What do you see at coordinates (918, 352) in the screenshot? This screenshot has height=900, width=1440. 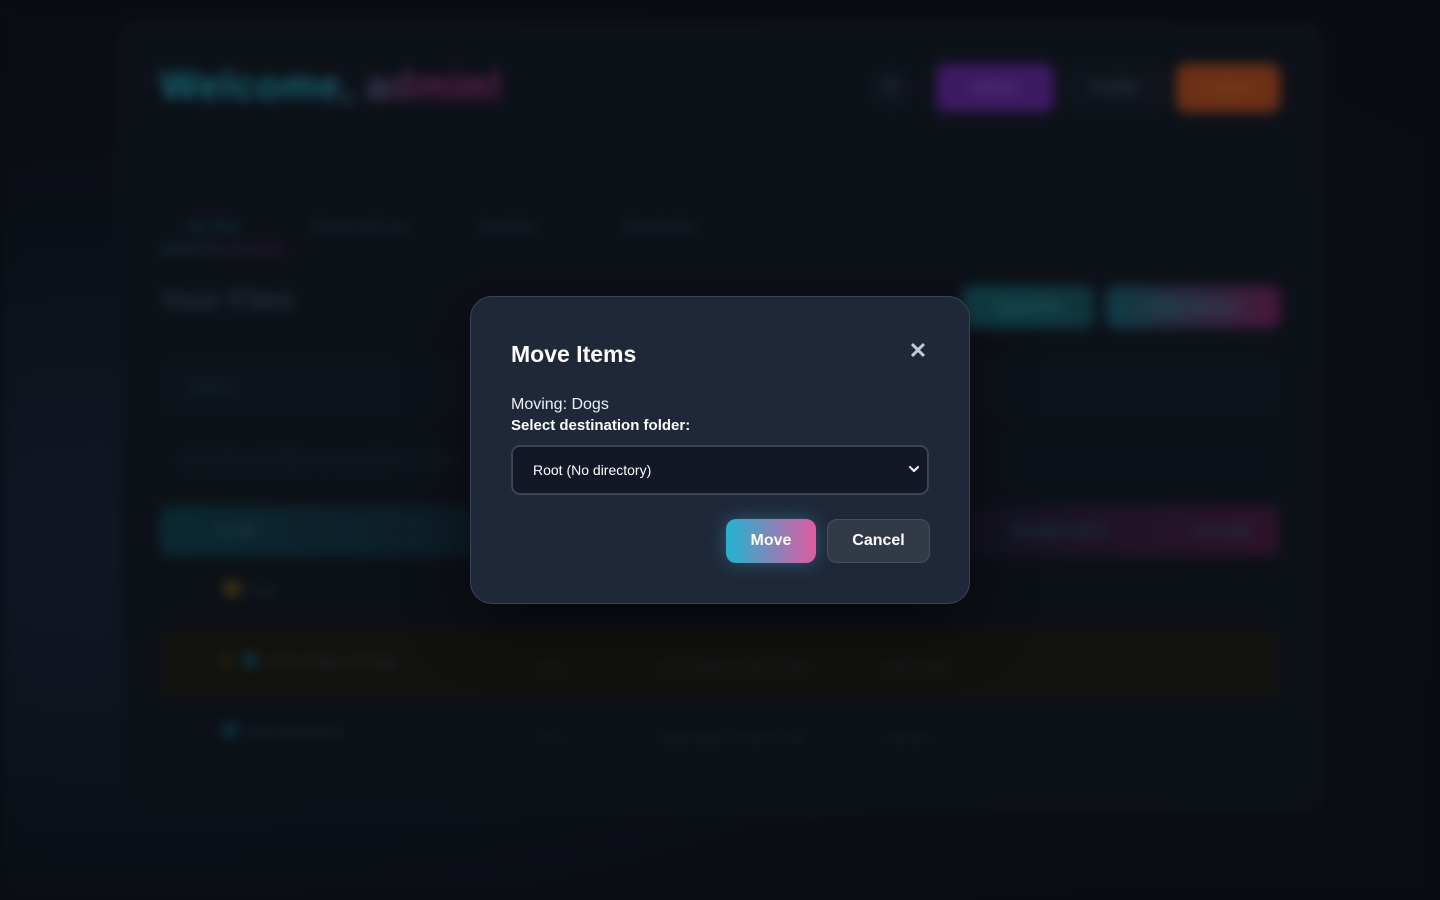 I see `close-icon: ✕` at bounding box center [918, 352].